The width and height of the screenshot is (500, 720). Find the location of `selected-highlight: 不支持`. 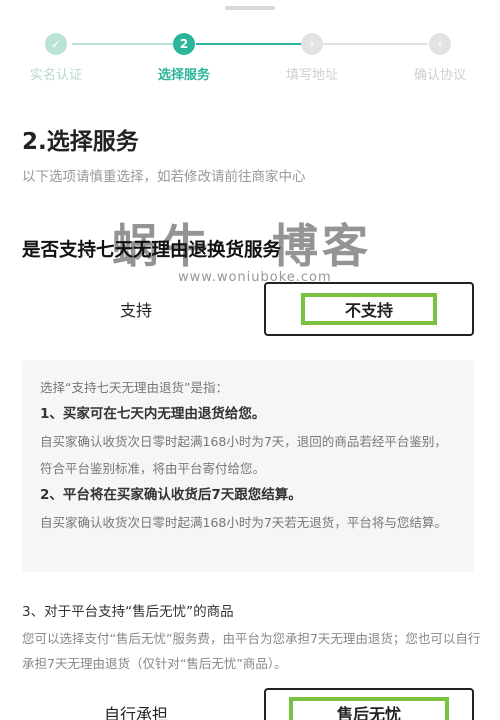

selected-highlight: 不支持 is located at coordinates (369, 309).